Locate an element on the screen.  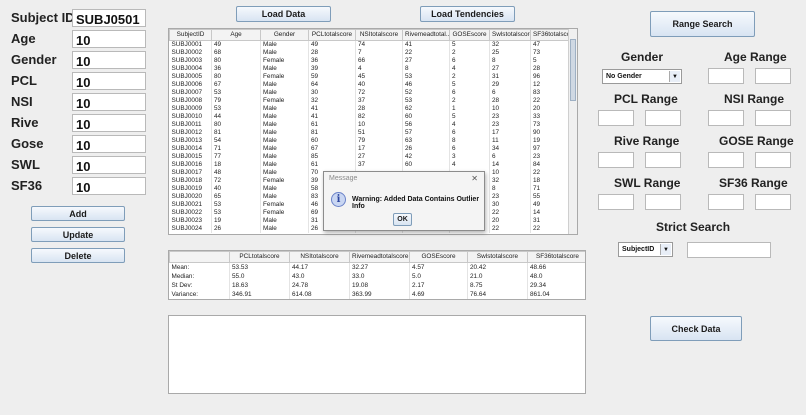
nsi-field: 10 is located at coordinates (109, 102).